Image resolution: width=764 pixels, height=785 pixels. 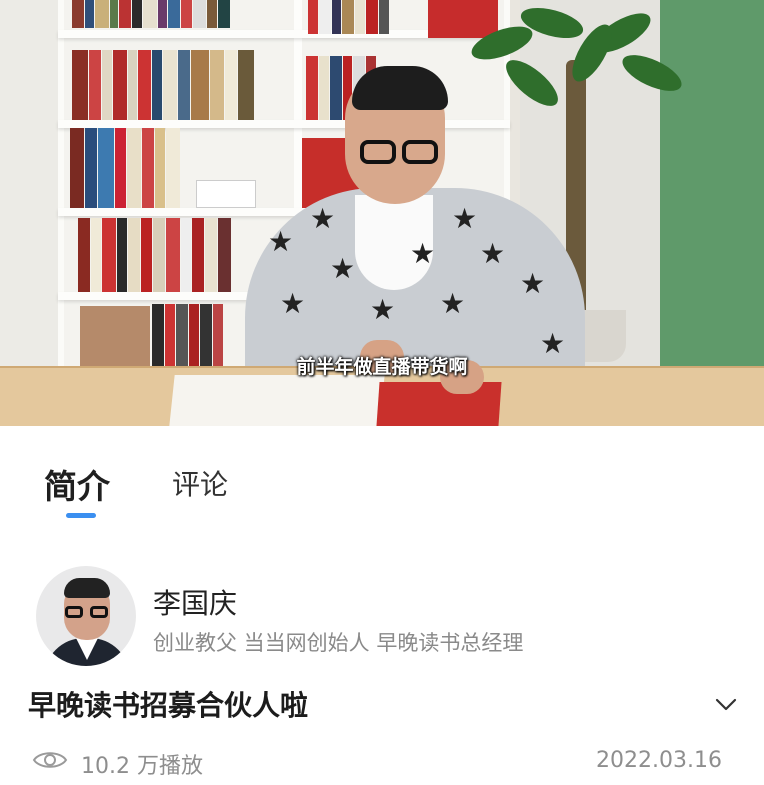 What do you see at coordinates (81, 515) in the screenshot?
I see `active-tab-indicator` at bounding box center [81, 515].